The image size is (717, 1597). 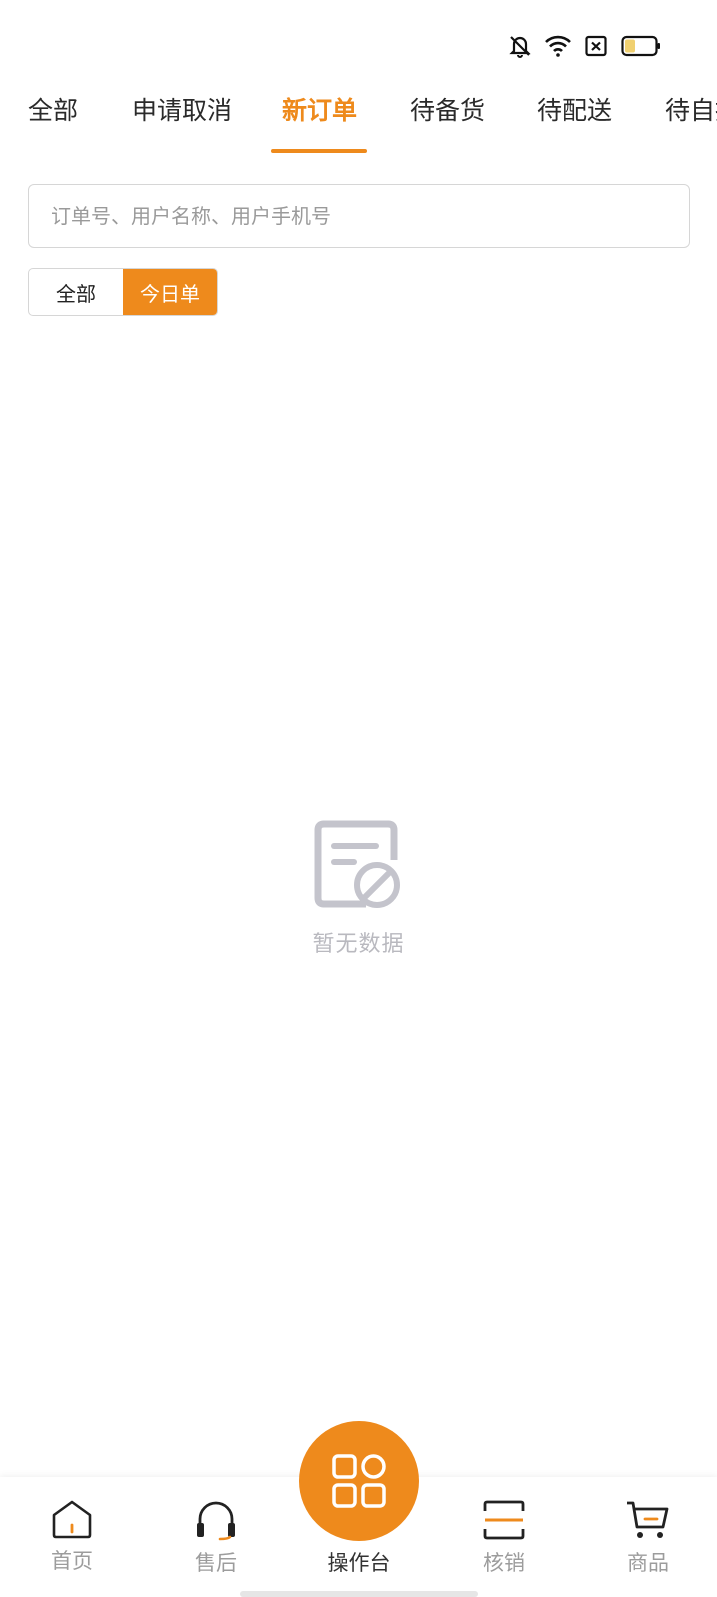 I want to click on order-status-tabs: 全部 申请取消 新订单 待备货 待配送 待自提, so click(x=358, y=122).